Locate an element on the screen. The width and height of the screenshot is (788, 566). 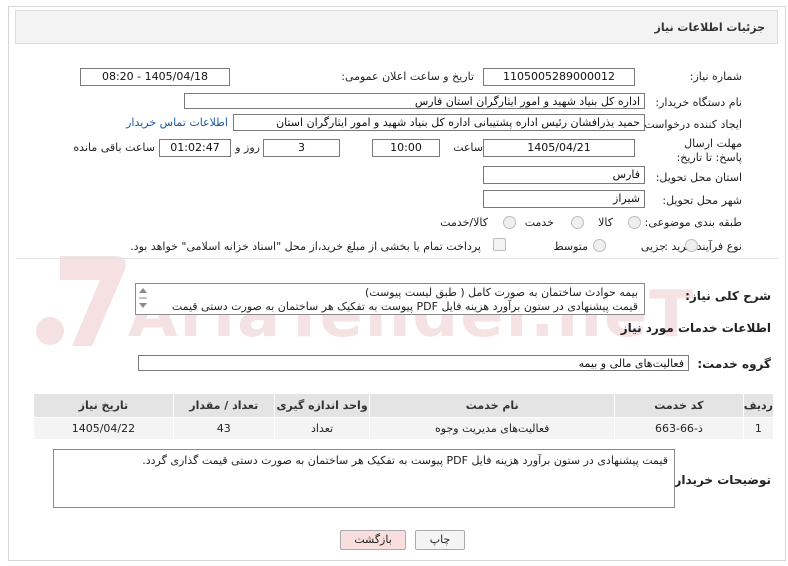
category-option-service: خدمت is located at coordinates (539, 222).